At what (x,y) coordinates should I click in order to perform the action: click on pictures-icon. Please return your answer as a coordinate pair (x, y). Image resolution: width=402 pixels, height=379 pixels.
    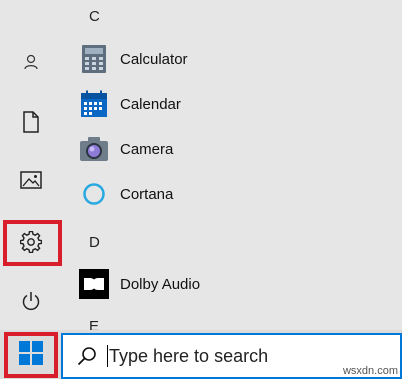
    Looking at the image, I should click on (31, 180).